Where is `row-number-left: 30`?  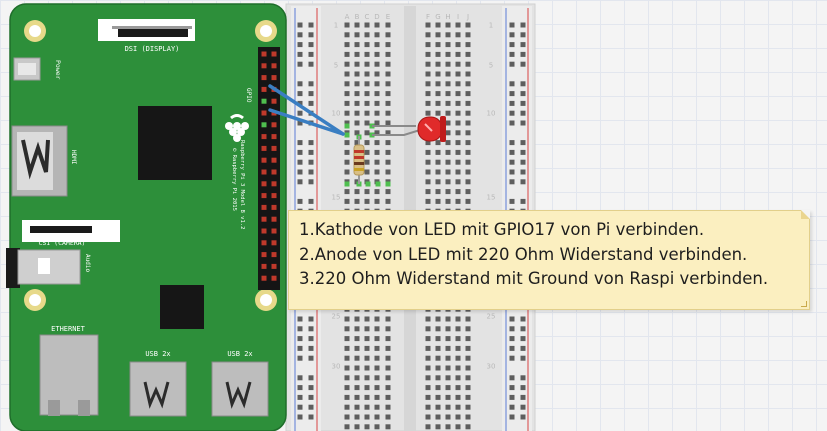 row-number-left: 30 is located at coordinates (336, 367).